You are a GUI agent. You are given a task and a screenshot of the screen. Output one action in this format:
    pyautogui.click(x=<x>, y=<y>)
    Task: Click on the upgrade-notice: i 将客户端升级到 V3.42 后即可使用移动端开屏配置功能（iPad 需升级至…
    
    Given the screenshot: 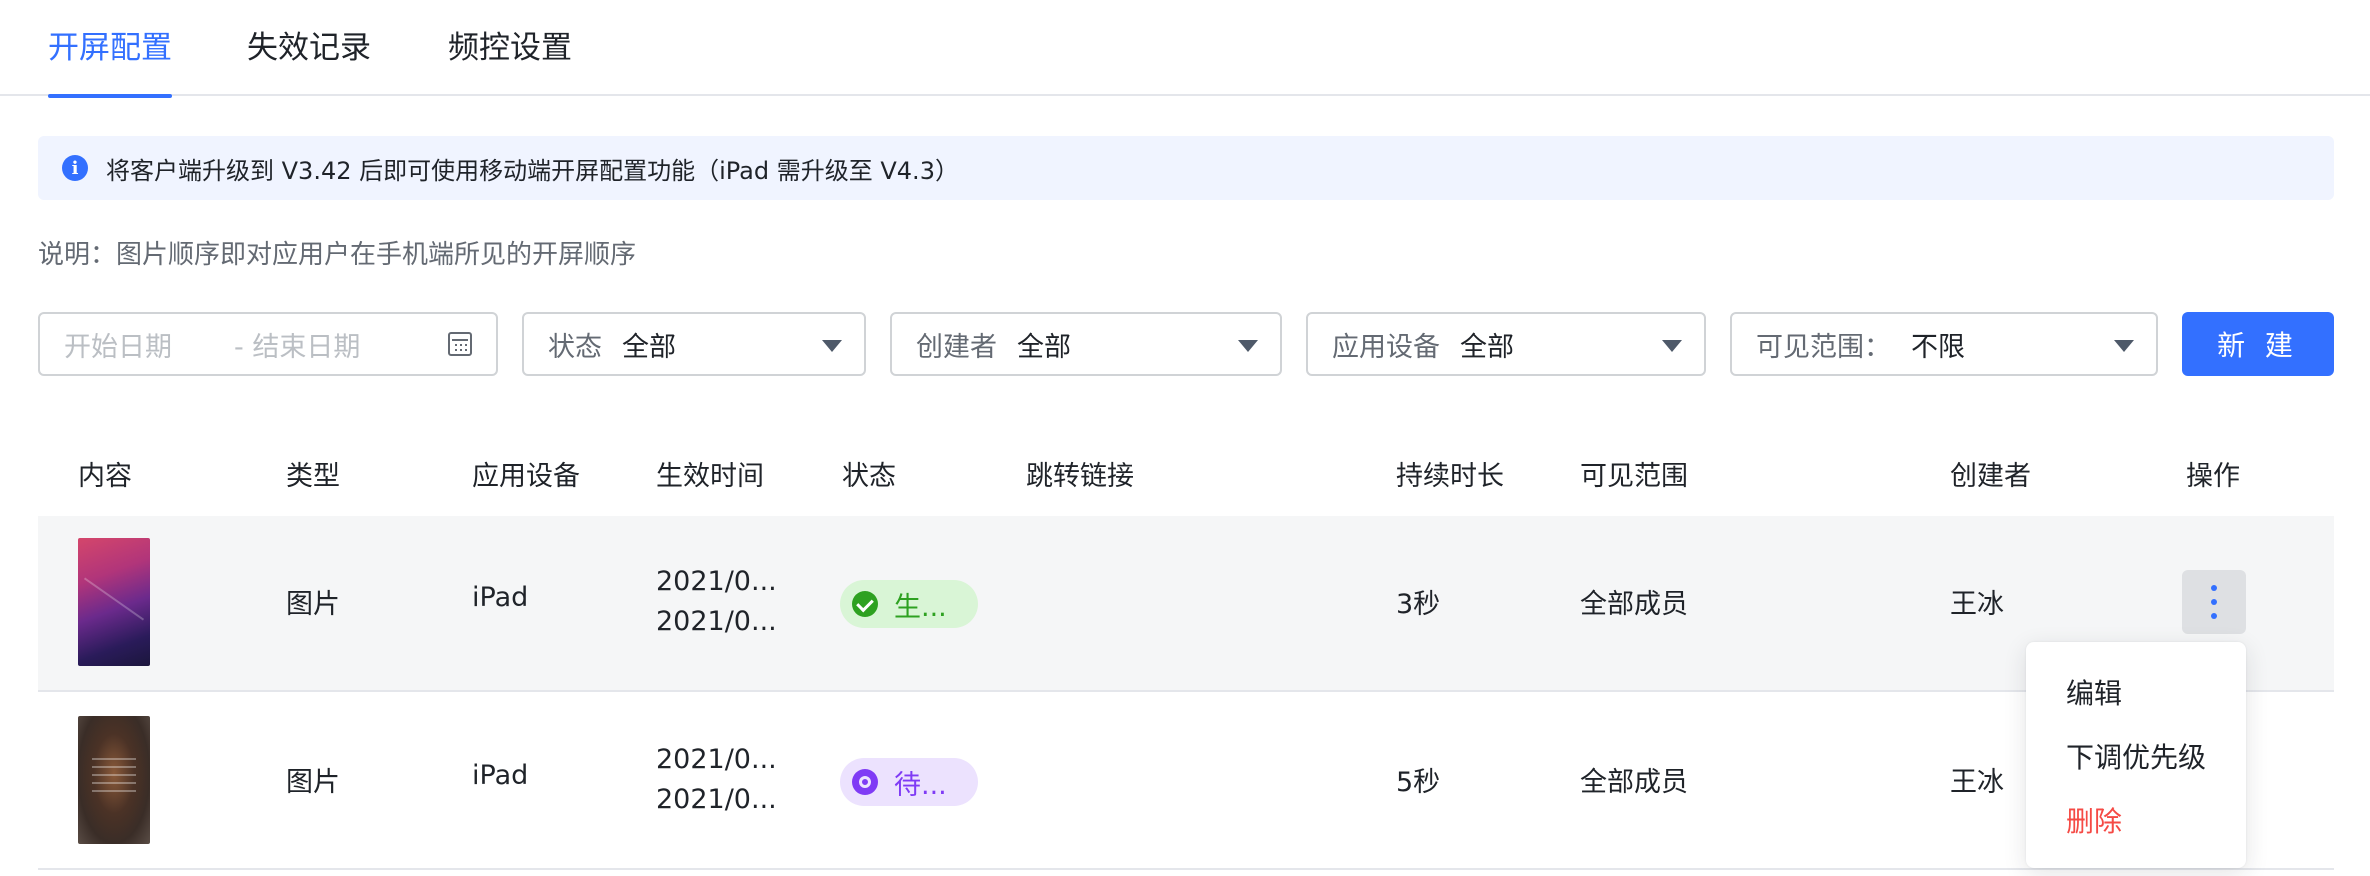 What is the action you would take?
    pyautogui.click(x=1186, y=168)
    